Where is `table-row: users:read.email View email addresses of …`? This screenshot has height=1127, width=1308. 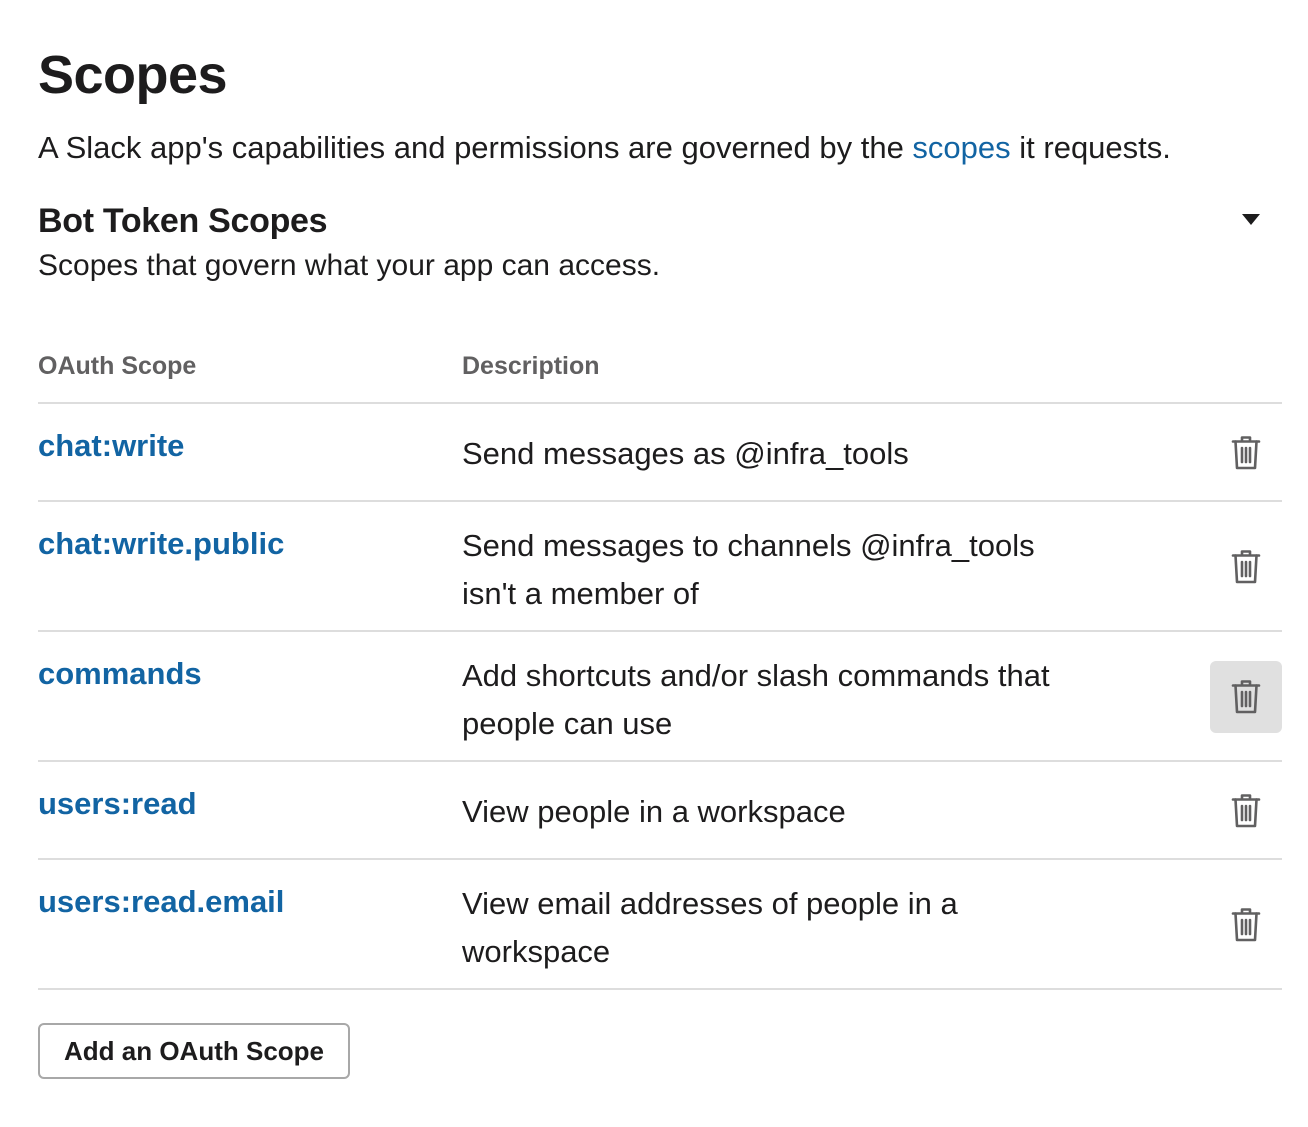 table-row: users:read.email View email addresses of … is located at coordinates (660, 925).